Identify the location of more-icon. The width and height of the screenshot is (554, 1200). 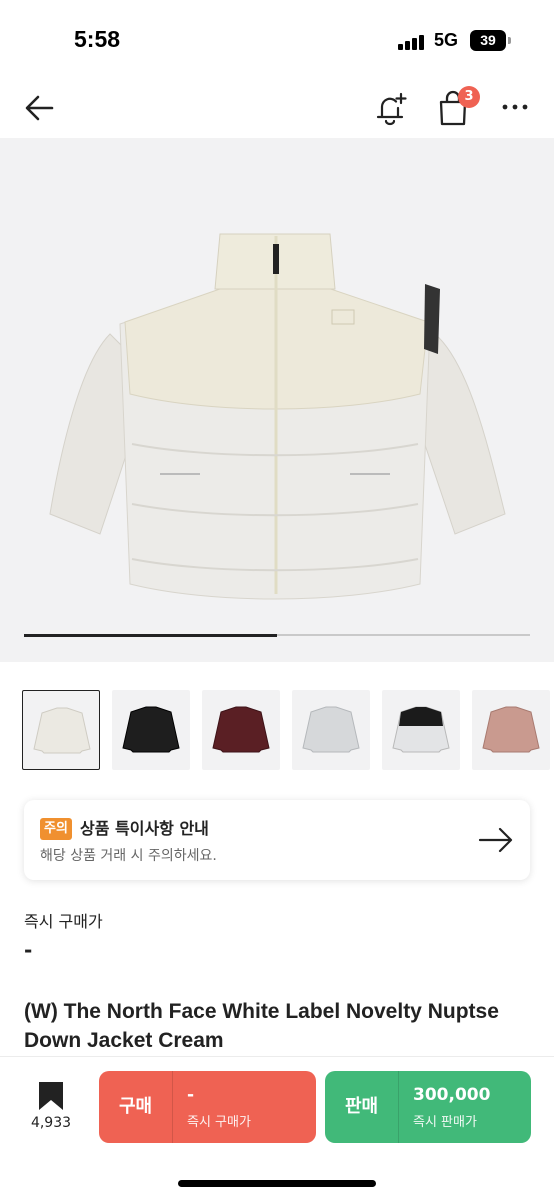
(515, 107).